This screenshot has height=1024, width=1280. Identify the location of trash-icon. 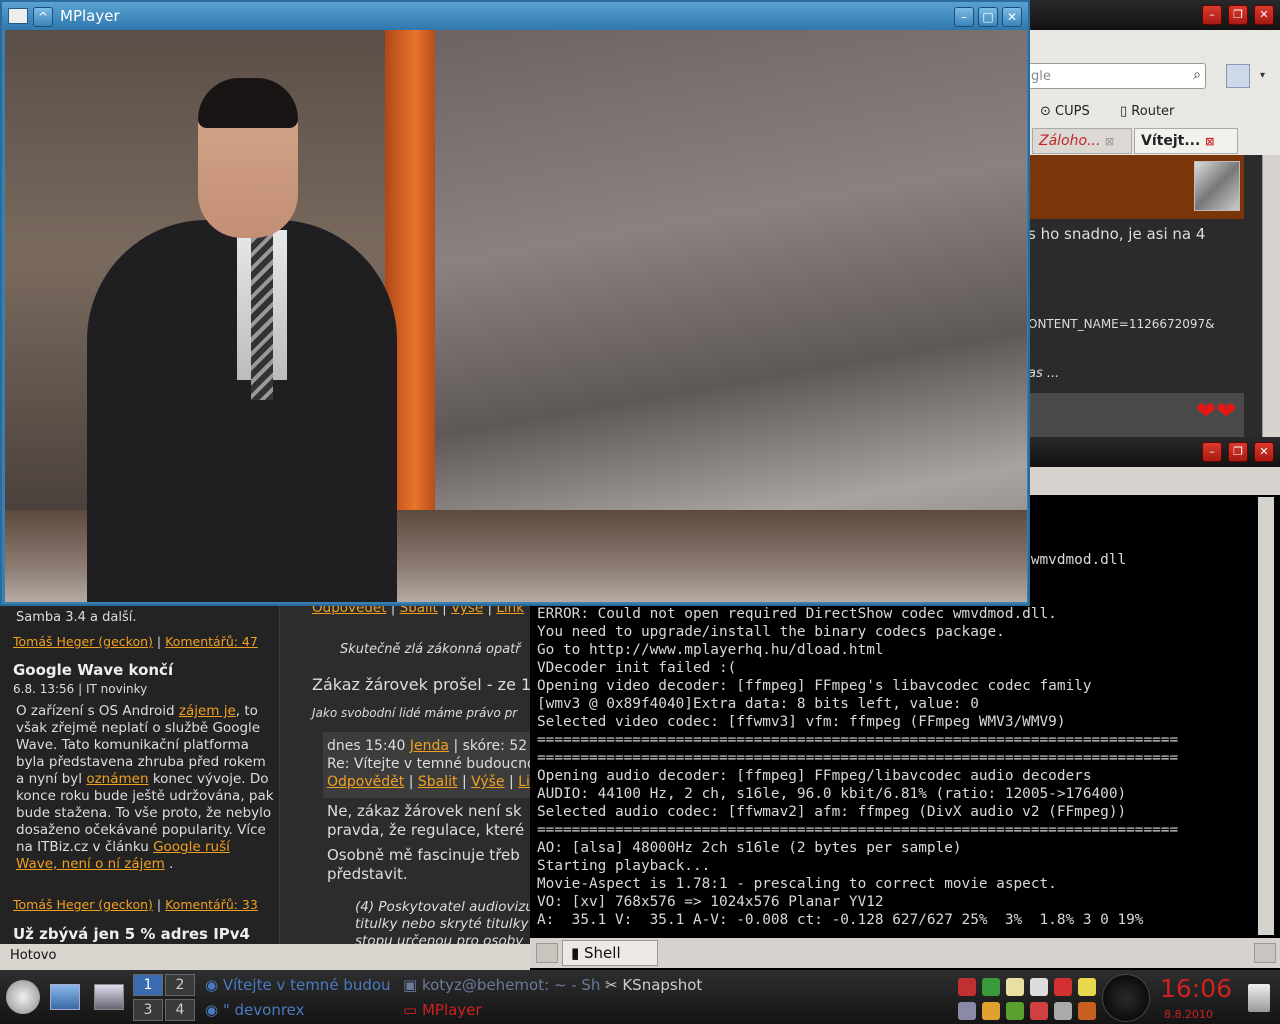
(1259, 998).